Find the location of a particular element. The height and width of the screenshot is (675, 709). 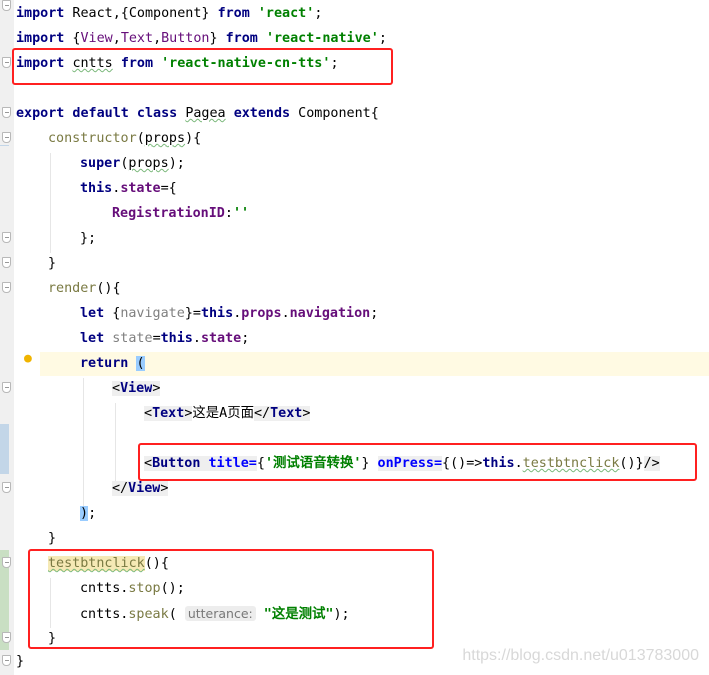

code-token: }= is located at coordinates (192, 313).